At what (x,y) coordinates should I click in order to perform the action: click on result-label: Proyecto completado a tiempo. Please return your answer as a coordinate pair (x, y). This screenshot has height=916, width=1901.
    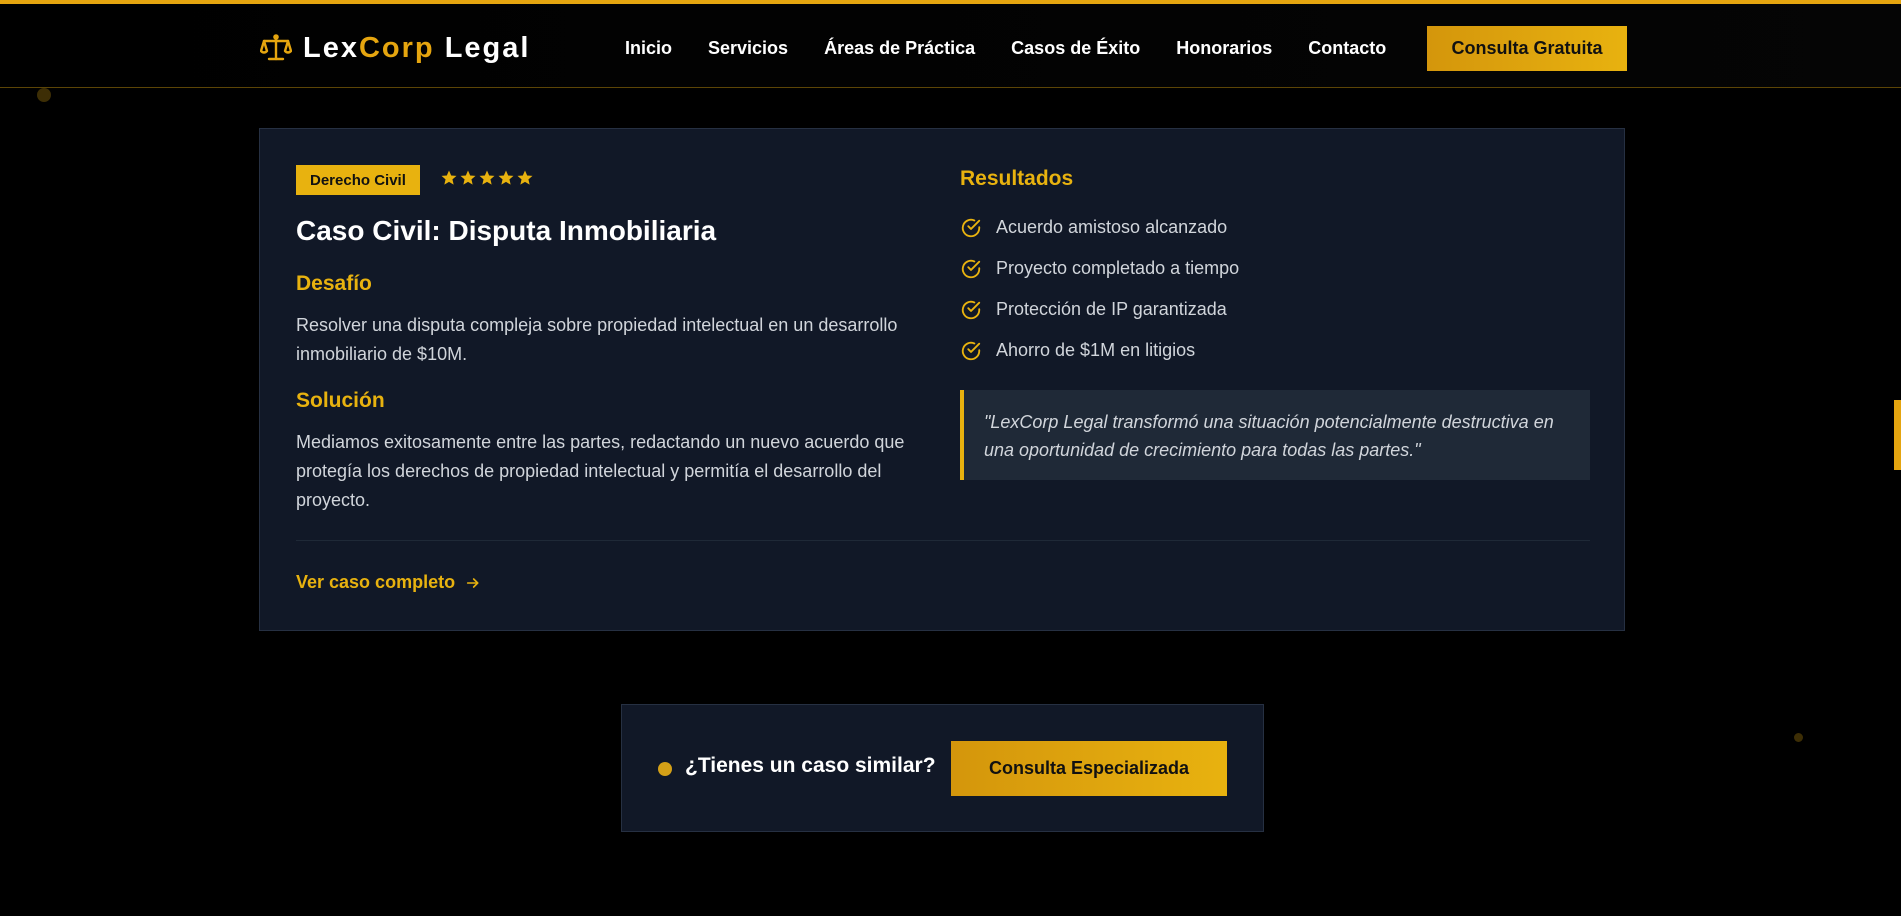
    Looking at the image, I should click on (1118, 268).